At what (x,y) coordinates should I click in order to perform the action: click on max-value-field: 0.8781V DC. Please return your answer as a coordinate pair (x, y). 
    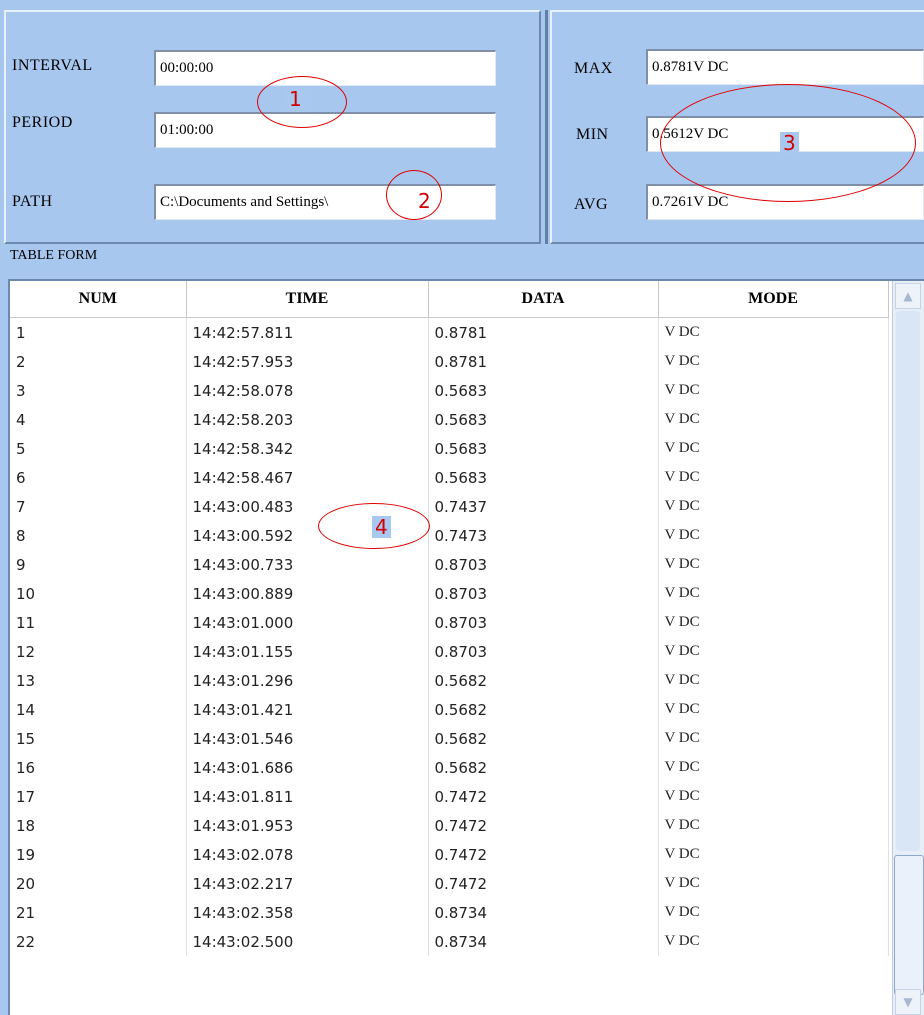
    Looking at the image, I should click on (785, 67).